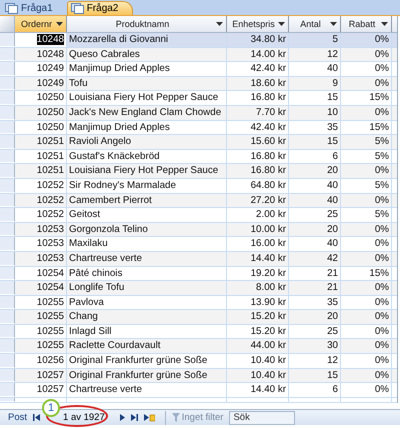 Image resolution: width=400 pixels, height=428 pixels. I want to click on table-cell: 10256, so click(41, 361).